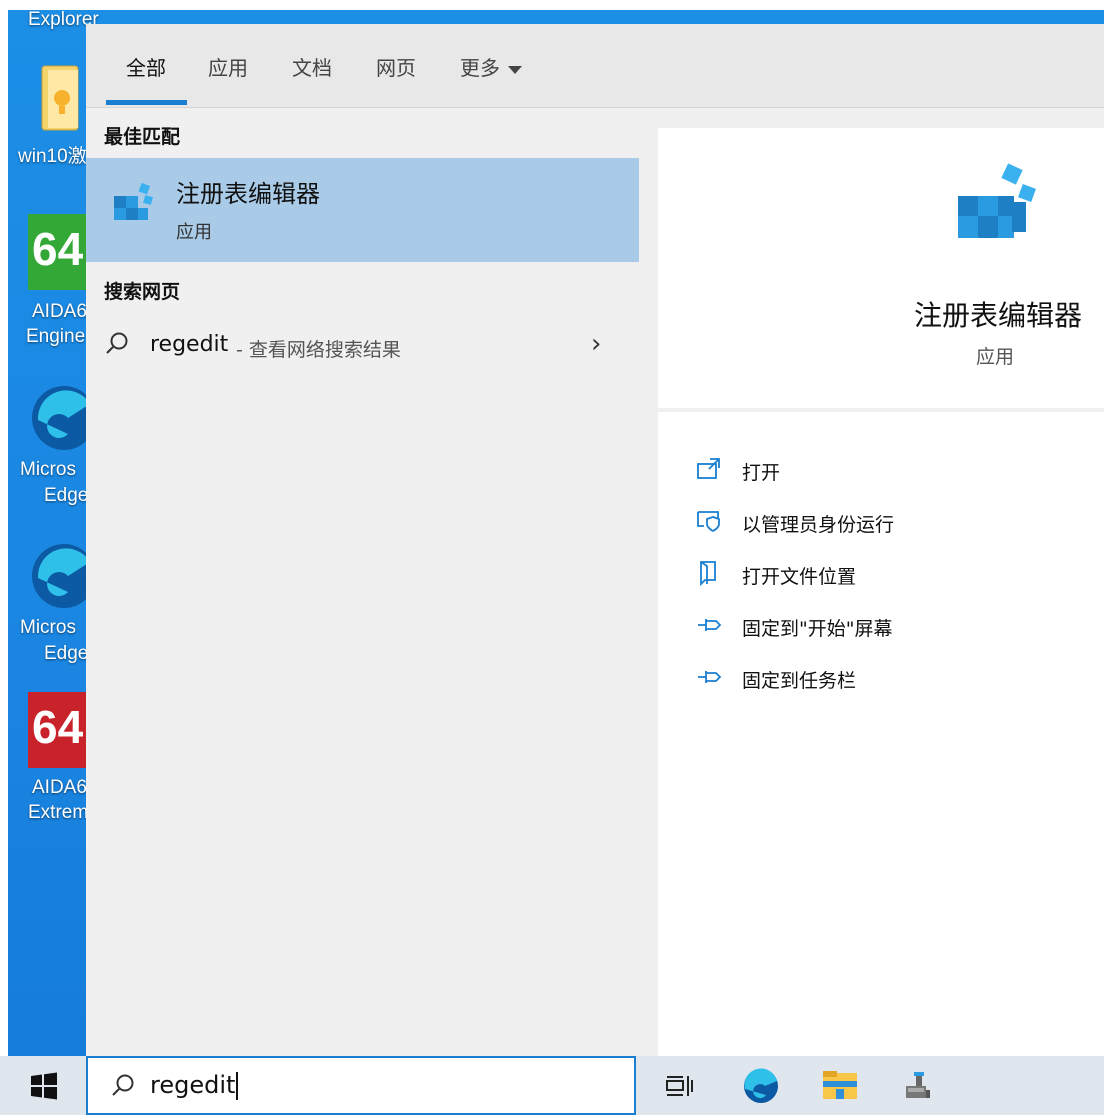 This screenshot has width=1104, height=1115. What do you see at coordinates (708, 522) in the screenshot?
I see `run-as-admin-icon` at bounding box center [708, 522].